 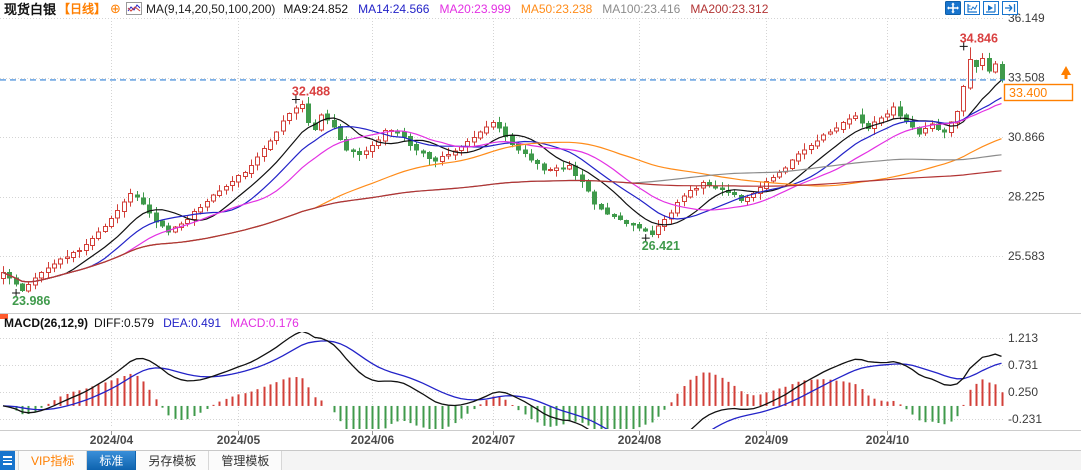 What do you see at coordinates (124, 323) in the screenshot?
I see `macd-diff-value: DIFF:0.579` at bounding box center [124, 323].